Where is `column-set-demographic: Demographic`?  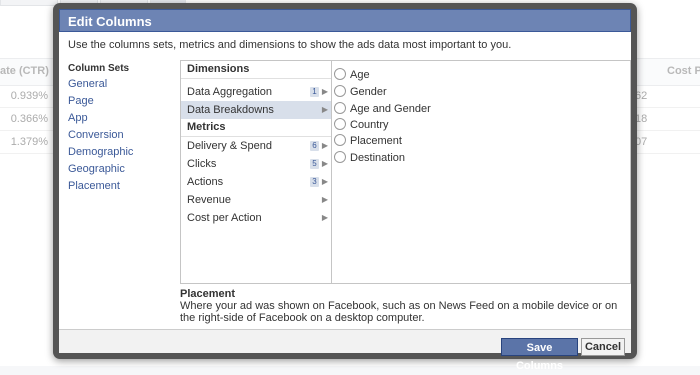 column-set-demographic: Demographic is located at coordinates (100, 152).